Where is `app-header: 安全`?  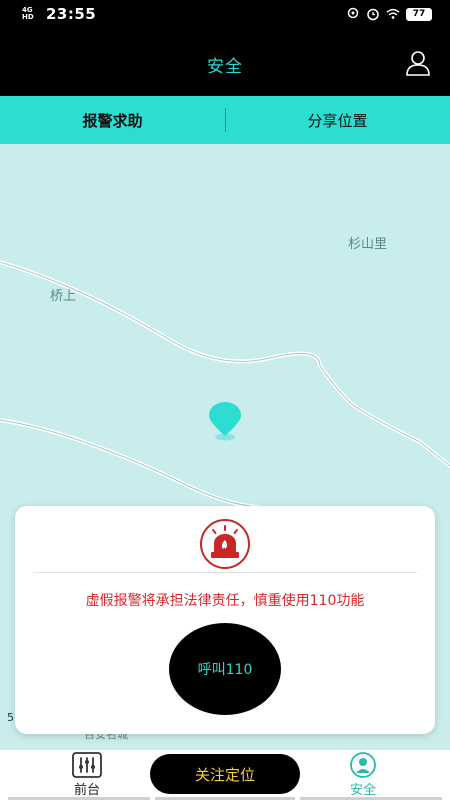 app-header: 安全 is located at coordinates (225, 63).